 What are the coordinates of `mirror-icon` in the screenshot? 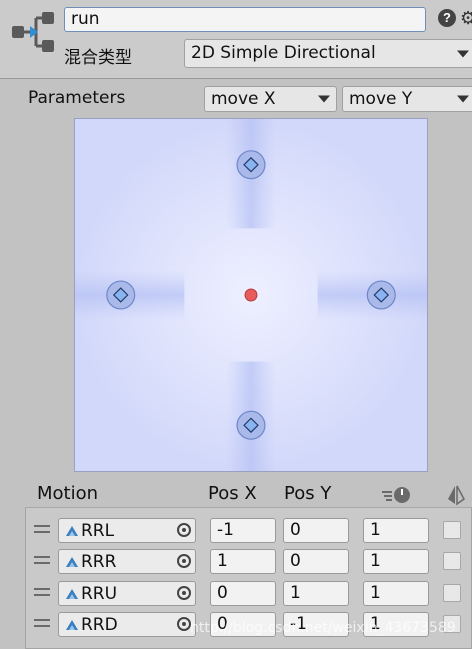 It's located at (456, 495).